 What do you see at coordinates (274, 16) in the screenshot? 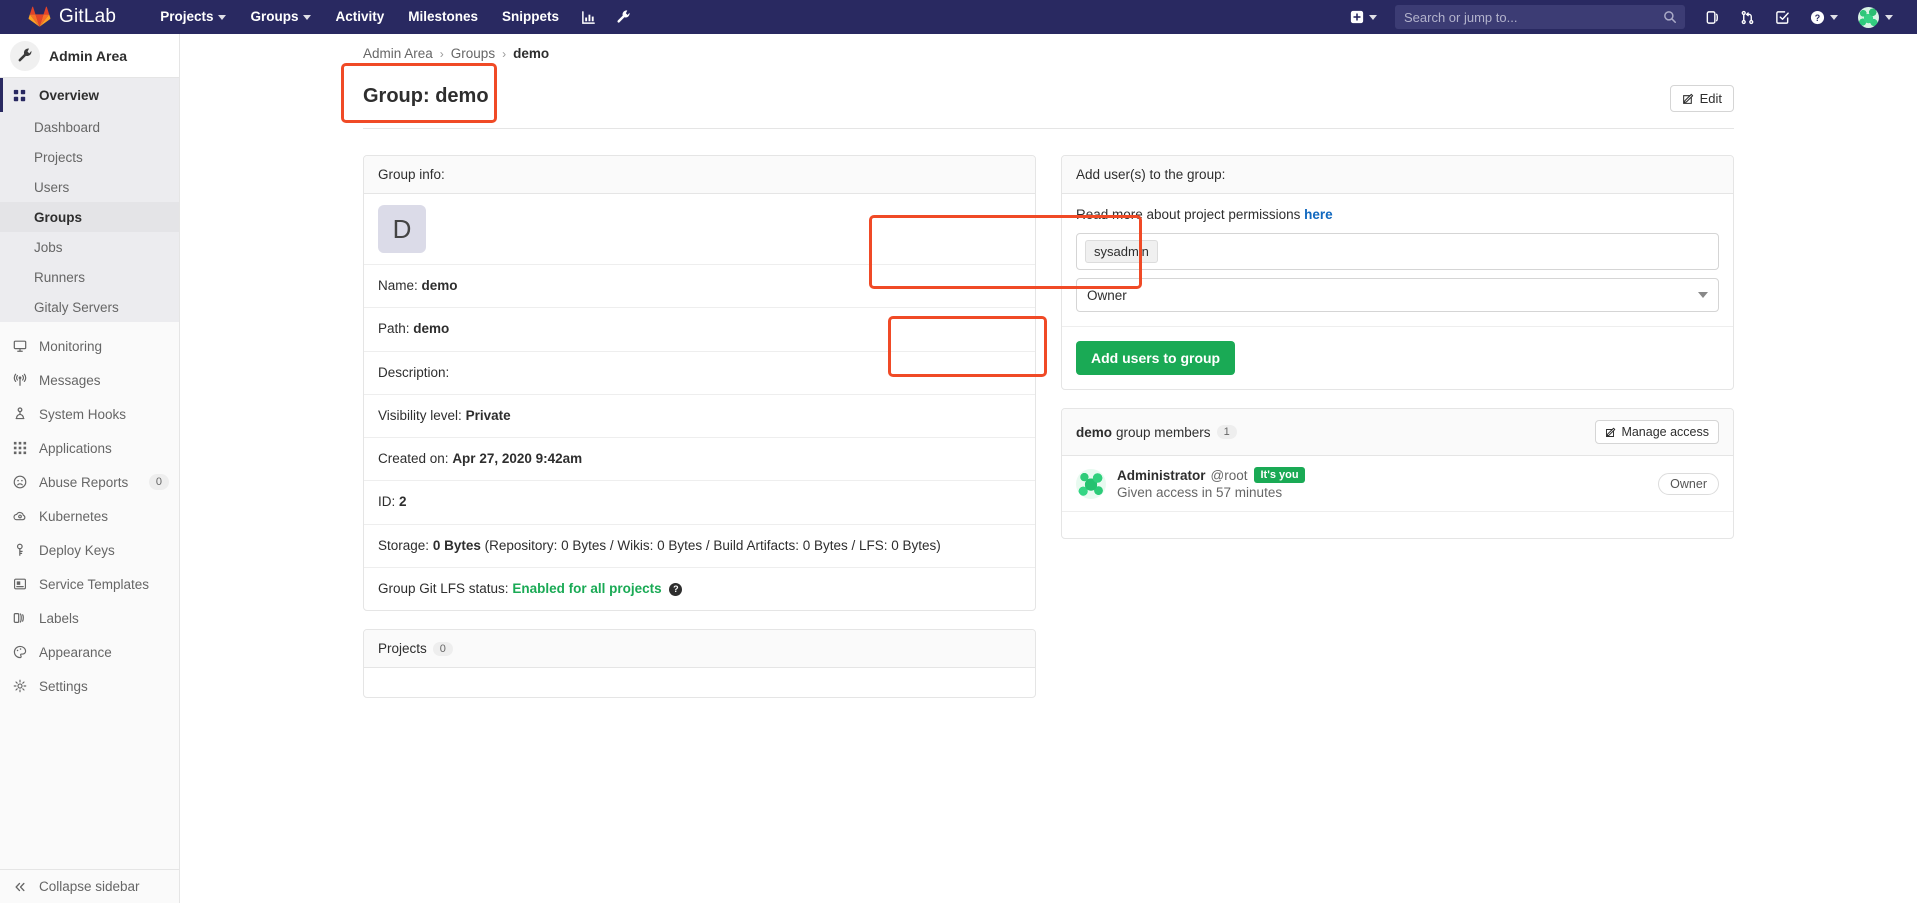
I see `topnav-label-groups: Groups` at bounding box center [274, 16].